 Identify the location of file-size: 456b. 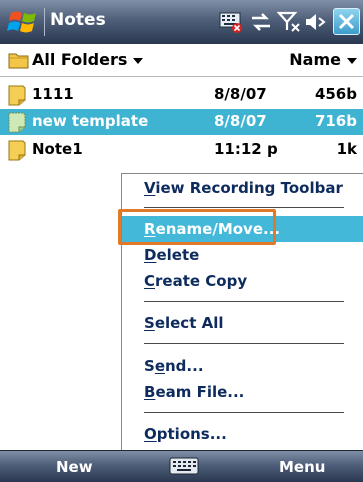
(335, 94).